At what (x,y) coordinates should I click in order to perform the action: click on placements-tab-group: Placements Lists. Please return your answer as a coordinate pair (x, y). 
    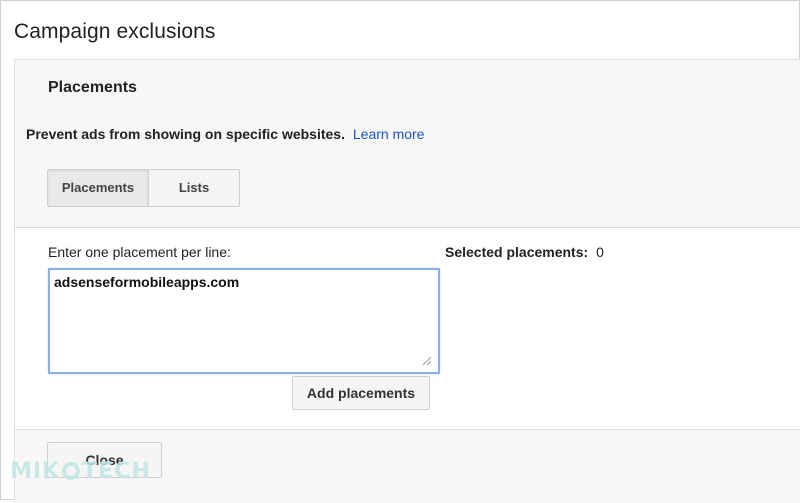
    Looking at the image, I should click on (143, 188).